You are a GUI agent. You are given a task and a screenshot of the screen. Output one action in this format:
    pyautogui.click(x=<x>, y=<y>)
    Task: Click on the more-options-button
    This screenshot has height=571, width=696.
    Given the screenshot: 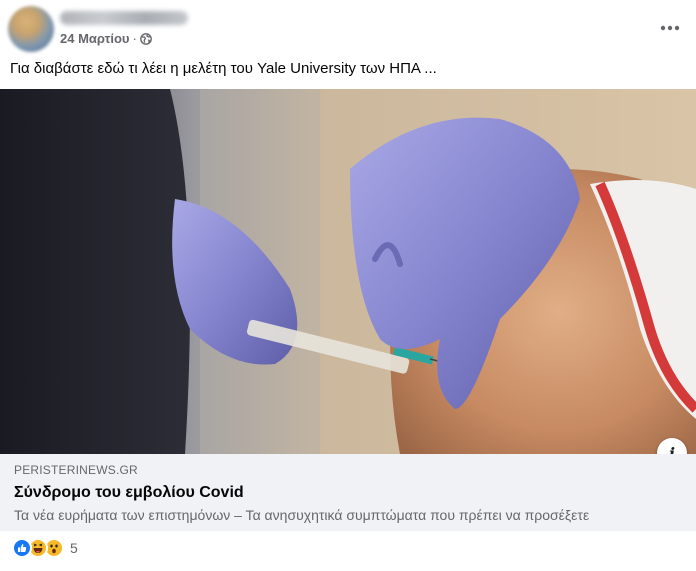 What is the action you would take?
    pyautogui.click(x=670, y=28)
    